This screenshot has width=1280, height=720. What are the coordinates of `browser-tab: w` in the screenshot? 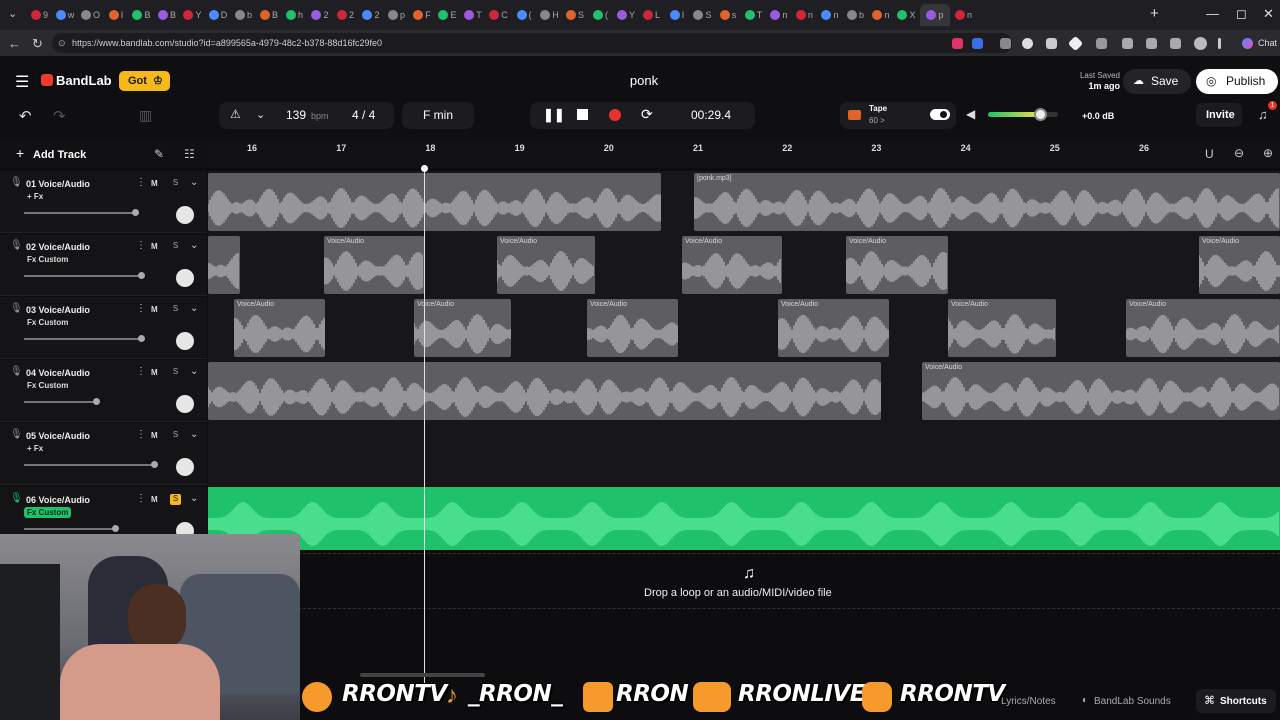 It's located at (65, 15).